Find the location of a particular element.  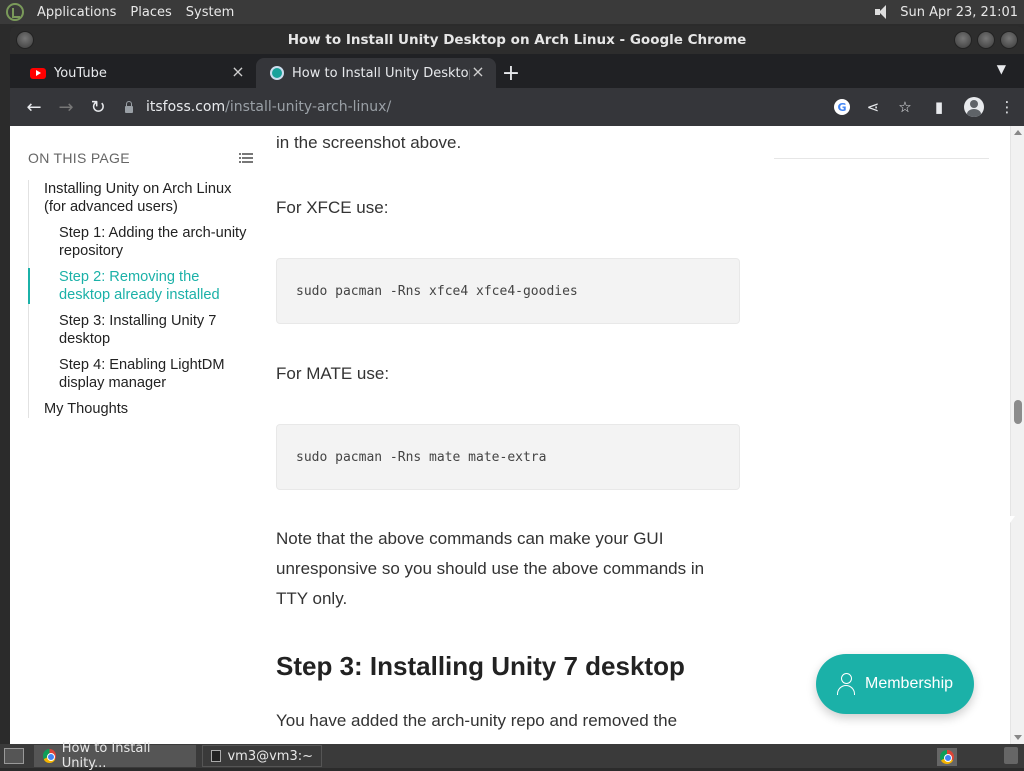

side-panel-icon: ▮ is located at coordinates (939, 107).